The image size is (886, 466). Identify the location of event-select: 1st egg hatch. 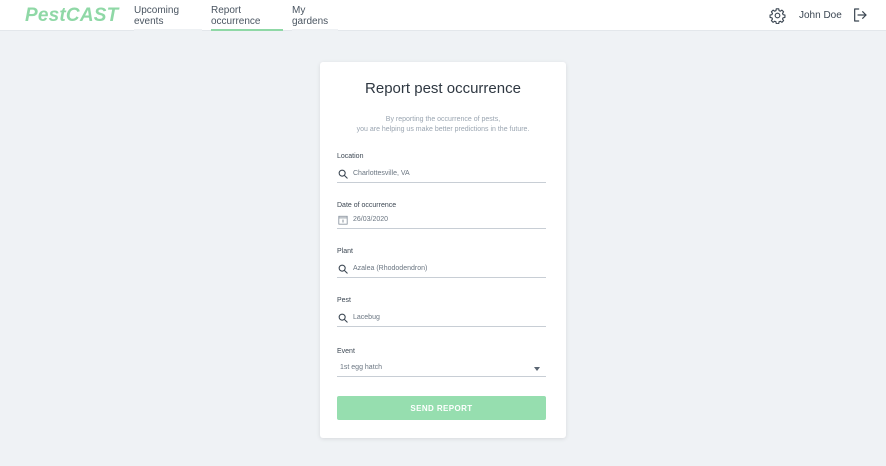
(441, 368).